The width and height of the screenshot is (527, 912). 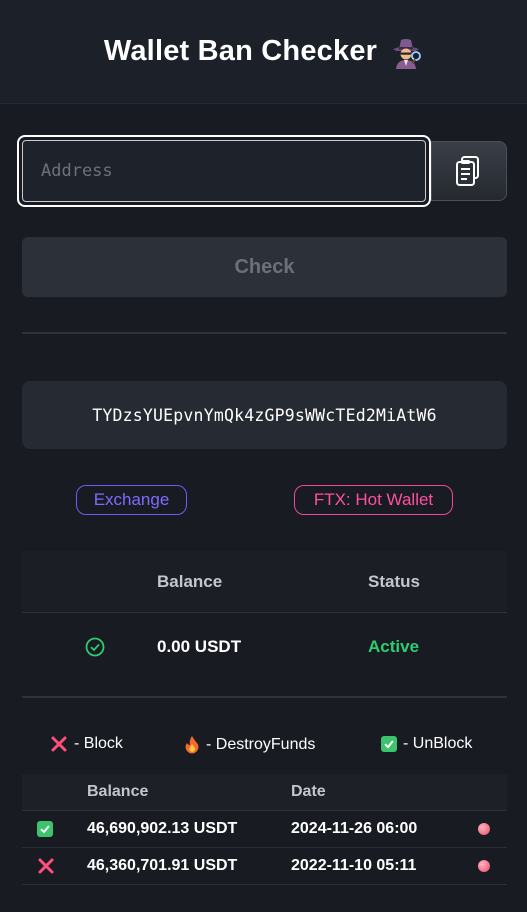 I want to click on check-button: Check, so click(x=264, y=267).